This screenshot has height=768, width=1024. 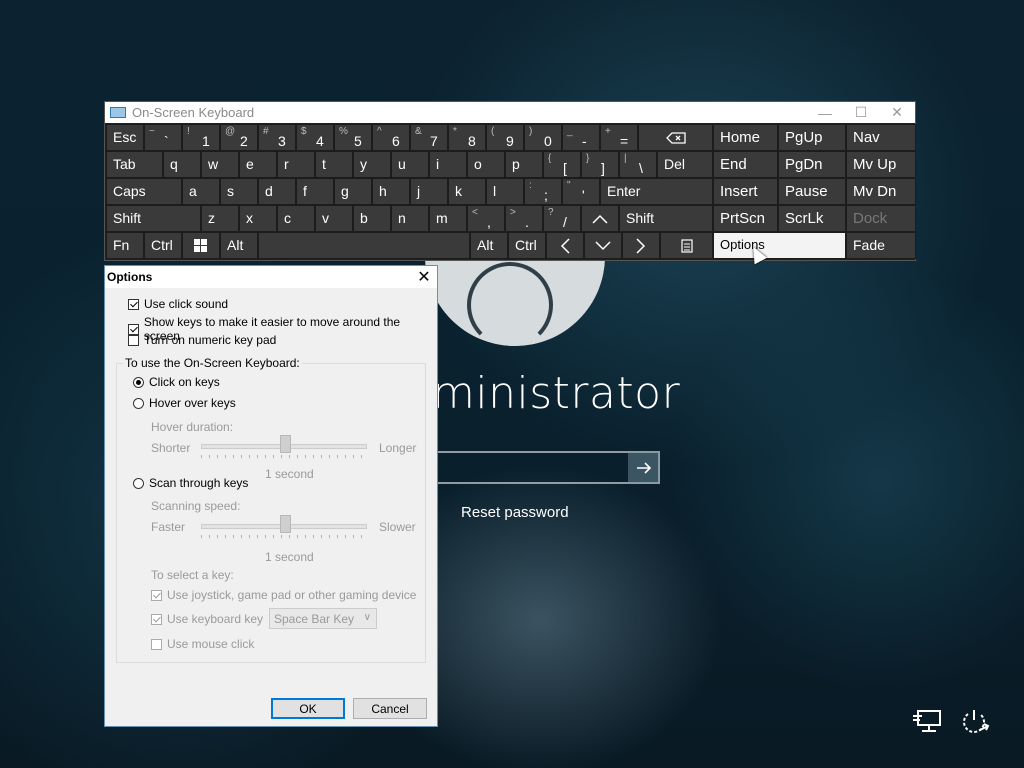 What do you see at coordinates (779, 245) in the screenshot?
I see `key-options: Options` at bounding box center [779, 245].